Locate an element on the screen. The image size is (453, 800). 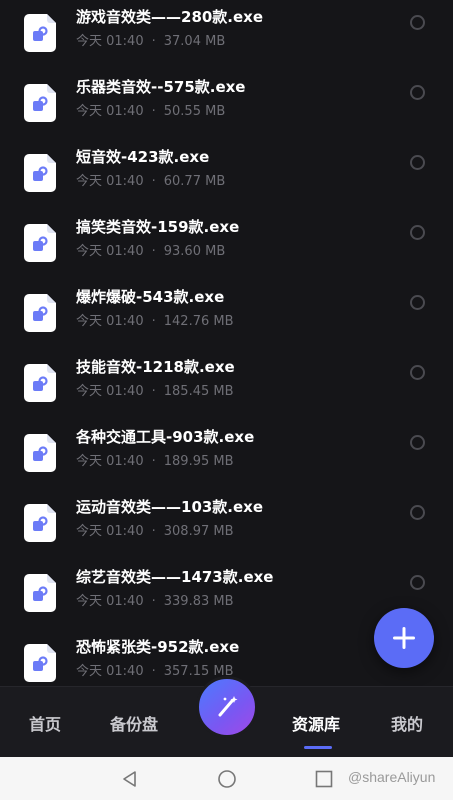
file-row: 运动音效类——103款.exe 今天 01:40 · 308.97 MB is located at coordinates (226, 529).